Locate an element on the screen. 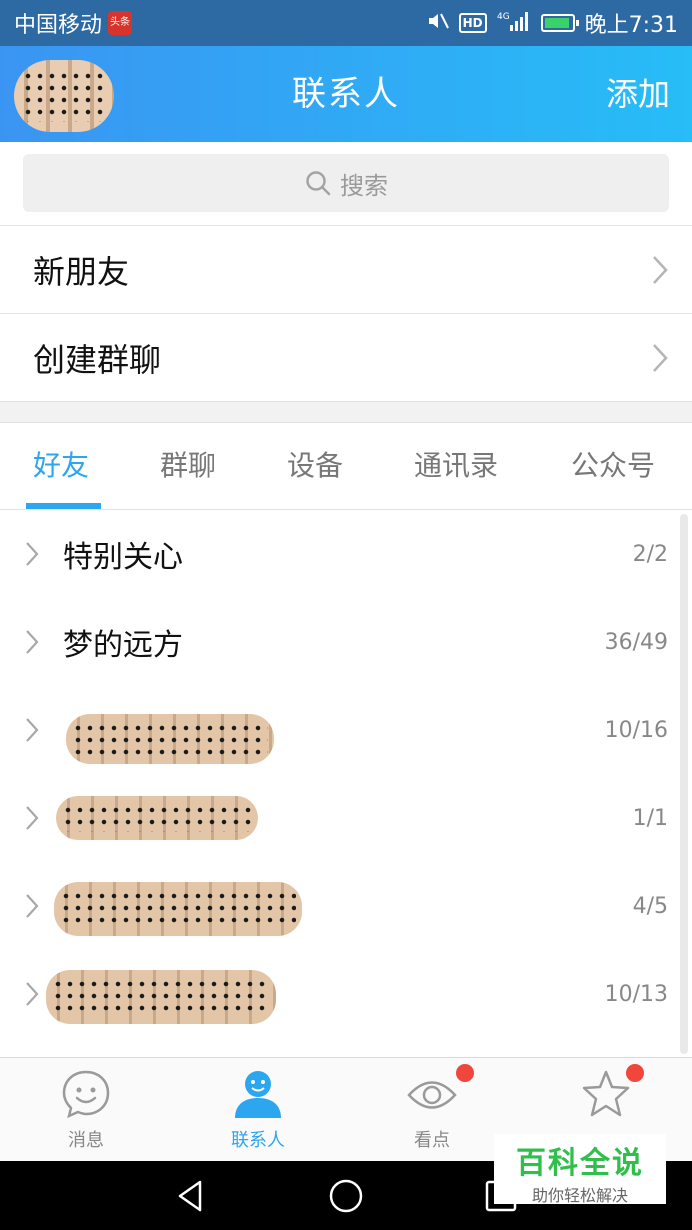 This screenshot has height=1230, width=692. contact-tabs: 好友 群聊 设备 通讯录 公众号 is located at coordinates (346, 466).